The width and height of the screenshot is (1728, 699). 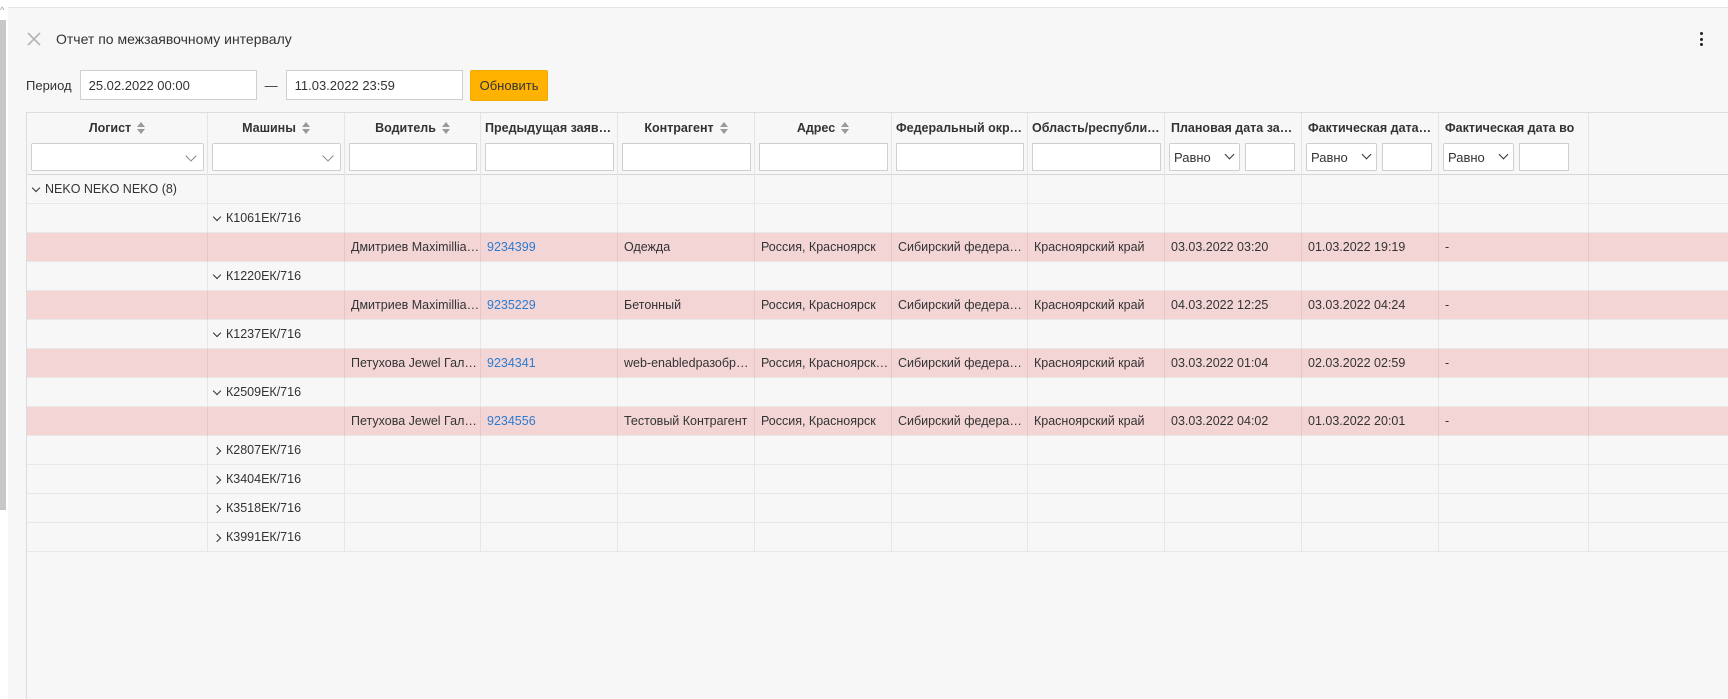 What do you see at coordinates (1096, 128) in the screenshot?
I see `column-title-region: Область/республика` at bounding box center [1096, 128].